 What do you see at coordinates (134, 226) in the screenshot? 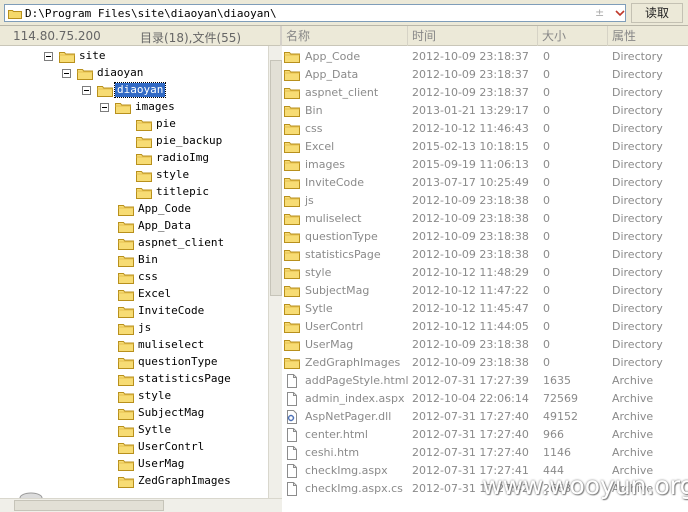
I see `tree-node: App_Data` at bounding box center [134, 226].